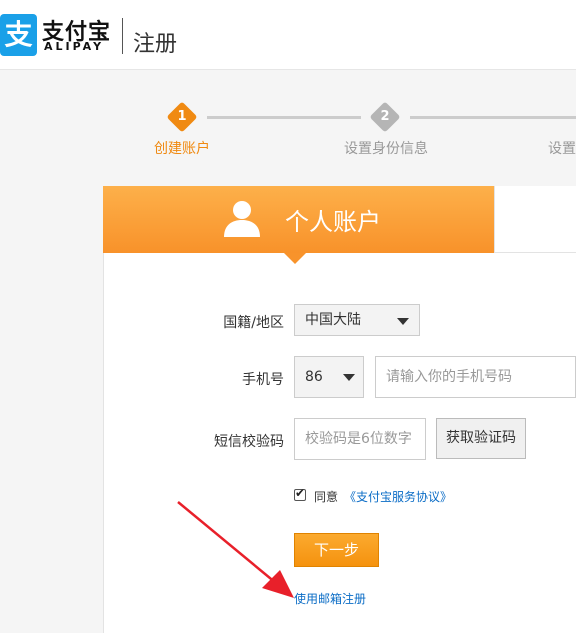 Image resolution: width=576 pixels, height=633 pixels. I want to click on country-code-value: 86, so click(314, 377).